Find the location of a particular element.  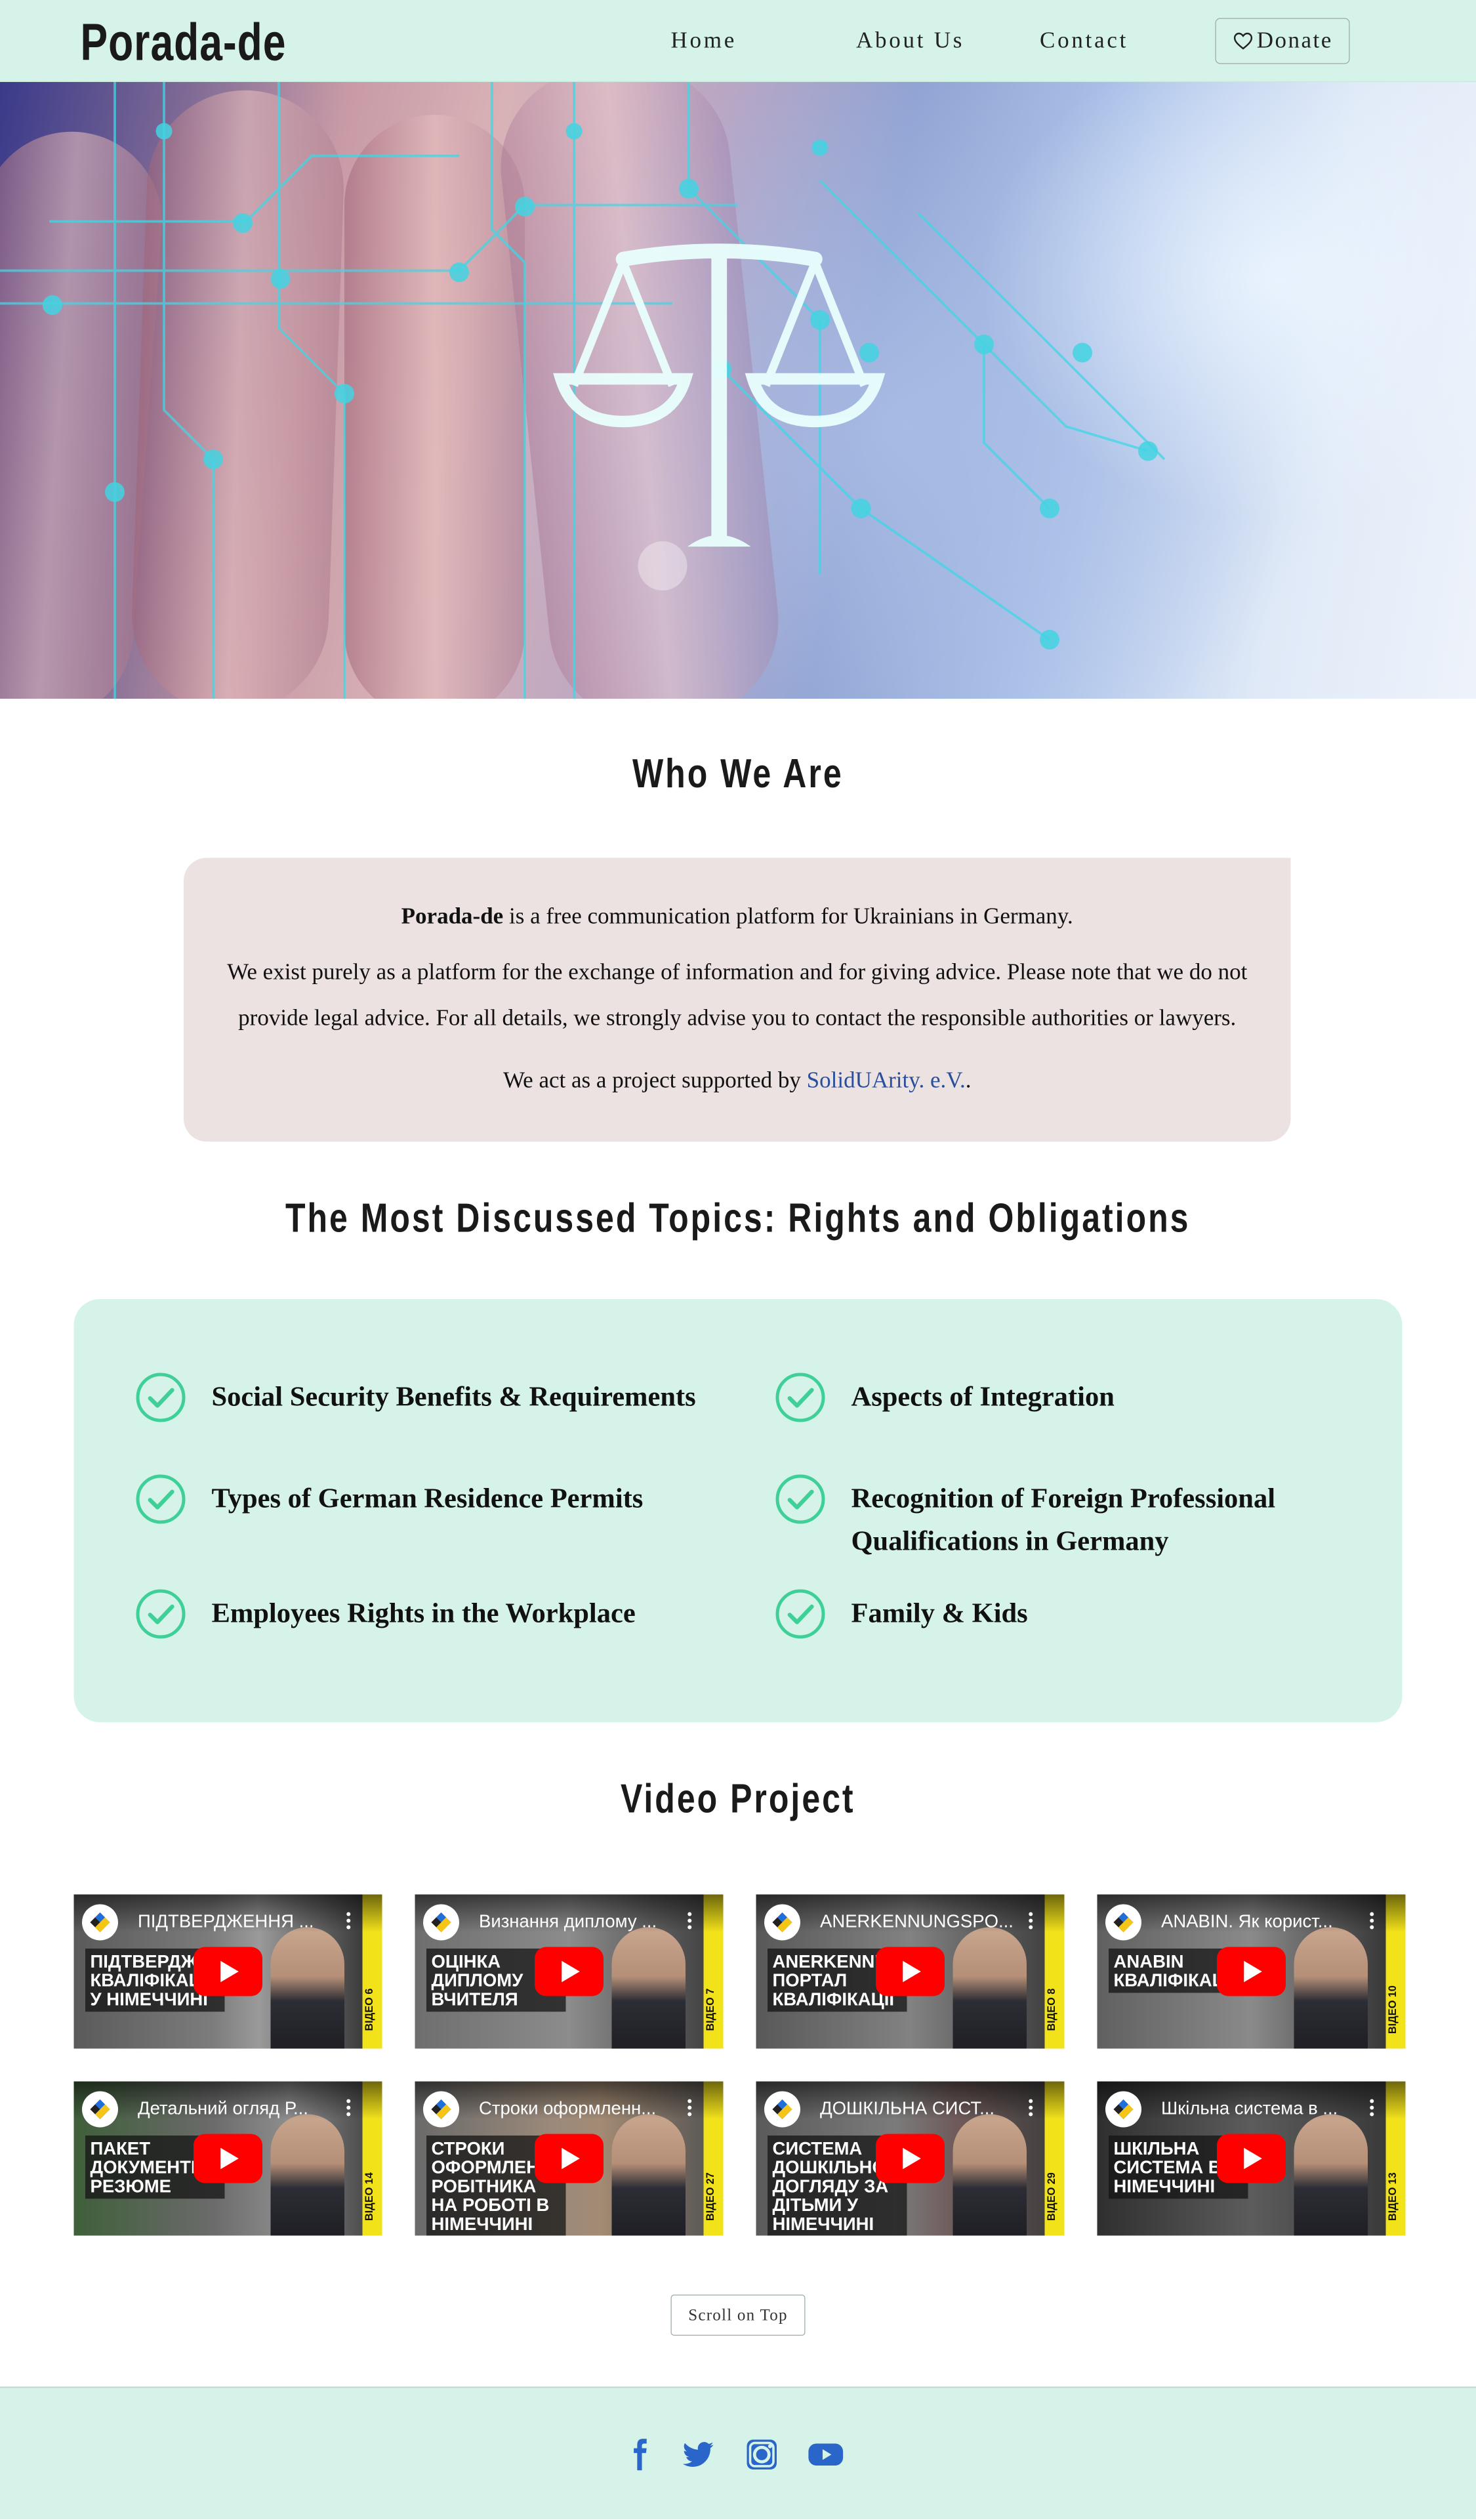

topic-item: Types of German Residence Permits is located at coordinates (389, 1500).